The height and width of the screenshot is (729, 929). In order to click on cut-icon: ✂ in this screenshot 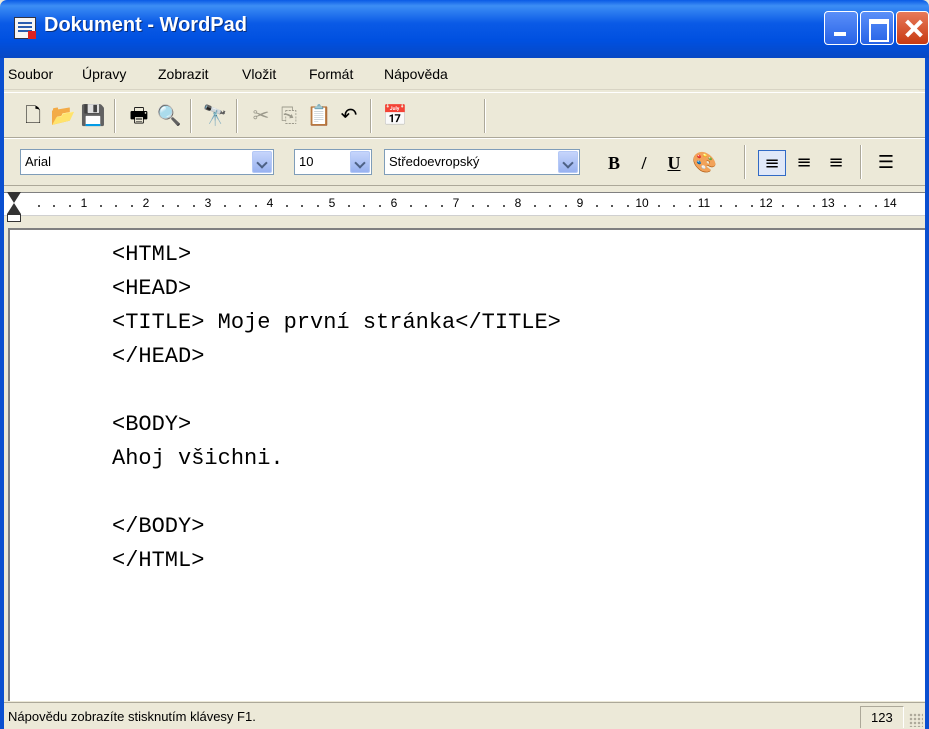, I will do `click(261, 115)`.